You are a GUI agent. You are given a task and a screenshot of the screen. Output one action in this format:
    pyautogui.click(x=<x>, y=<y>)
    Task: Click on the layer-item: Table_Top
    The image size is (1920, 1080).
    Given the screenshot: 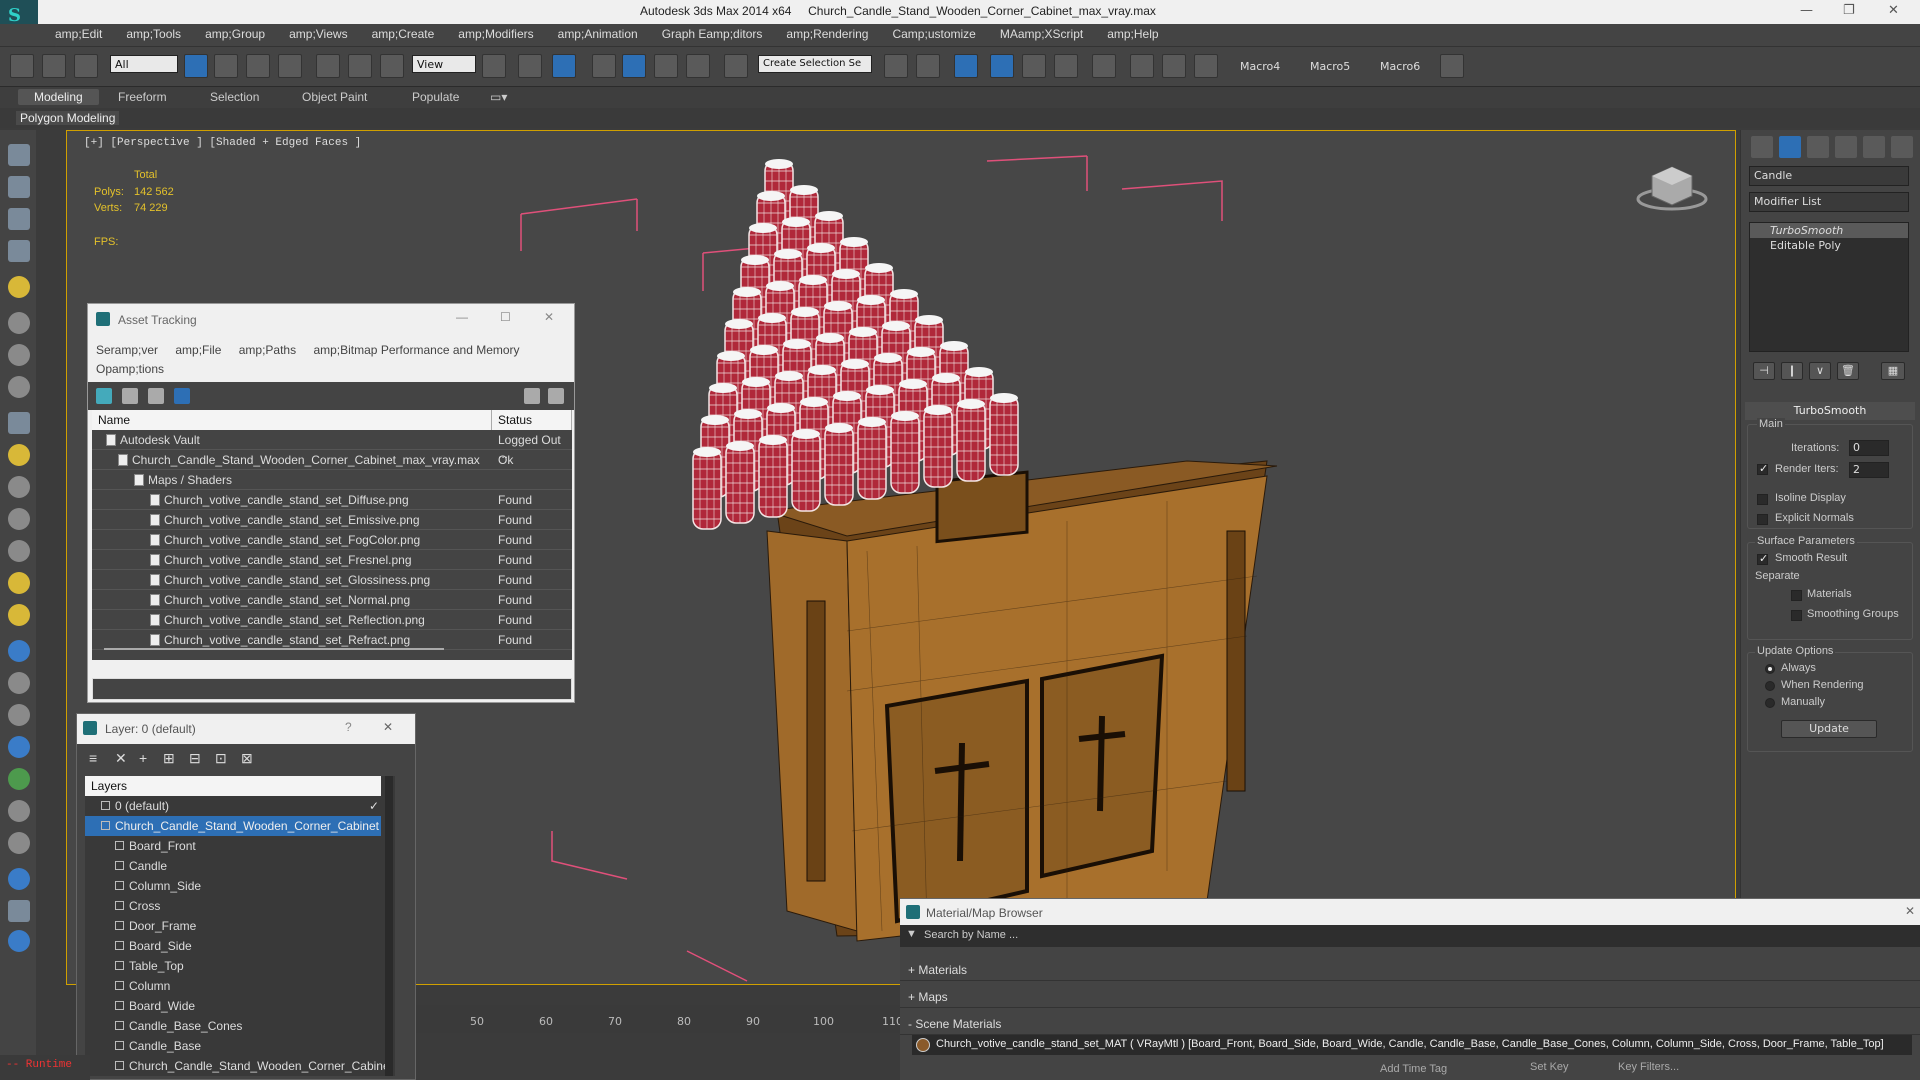 What is the action you would take?
    pyautogui.click(x=233, y=966)
    